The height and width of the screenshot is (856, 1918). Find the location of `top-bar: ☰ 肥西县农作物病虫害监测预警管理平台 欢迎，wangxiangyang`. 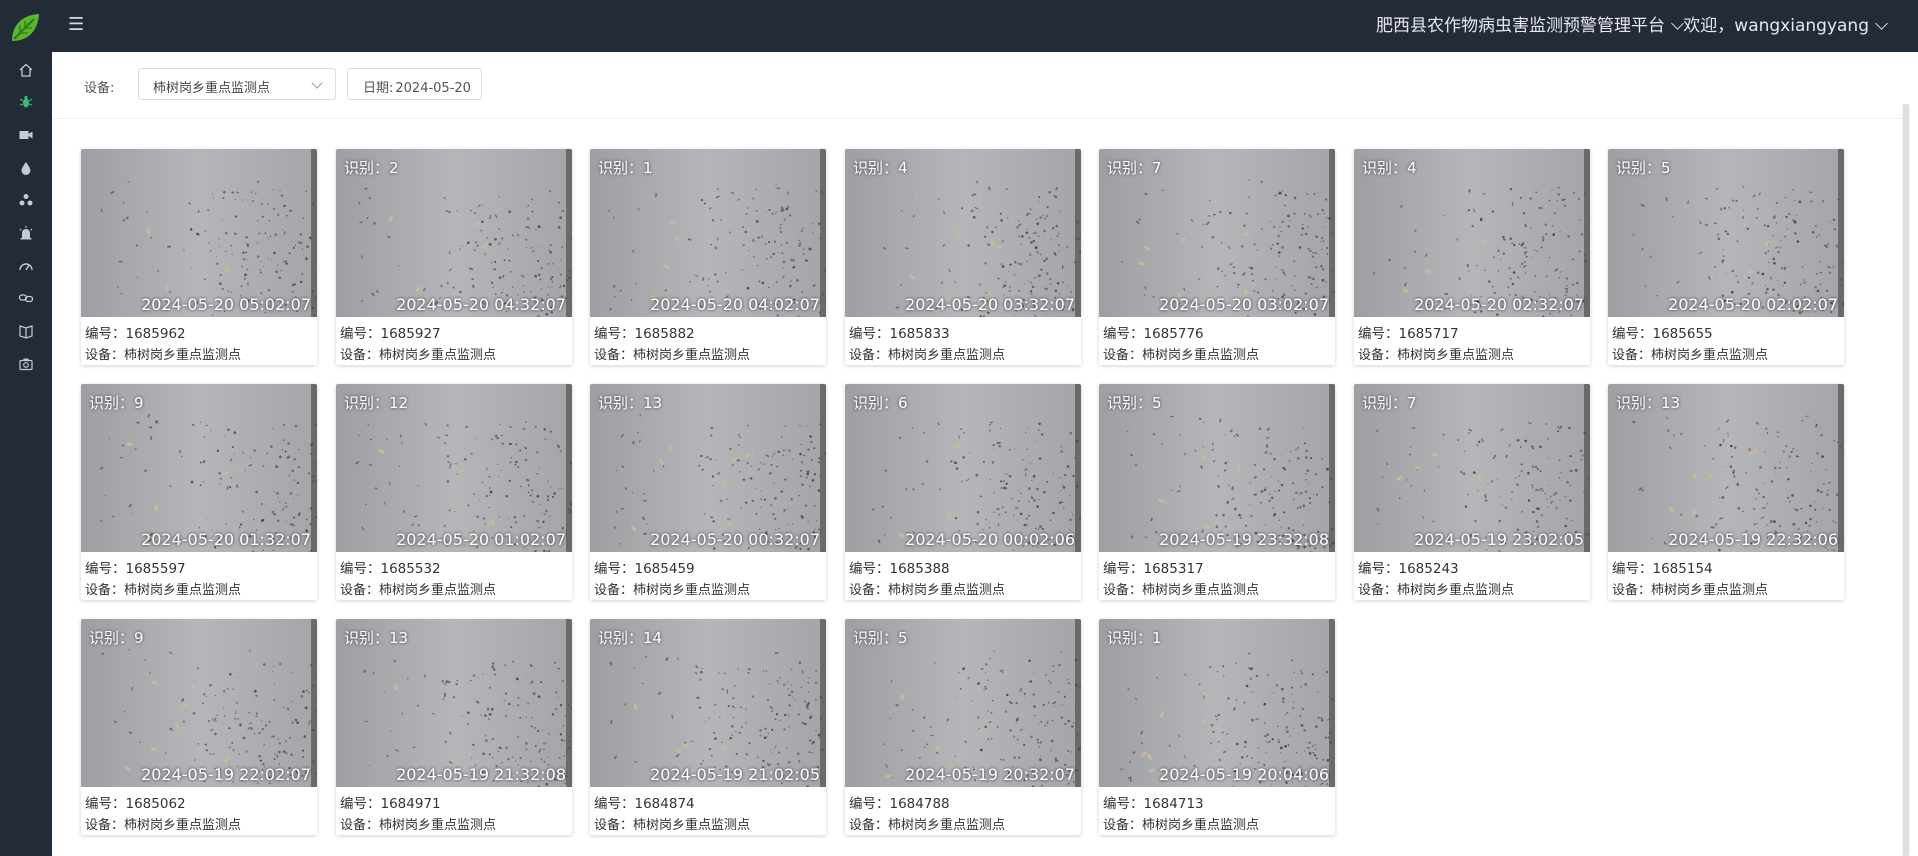

top-bar: ☰ 肥西县农作物病虫害监测预警管理平台 欢迎，wangxiangyang is located at coordinates (959, 26).